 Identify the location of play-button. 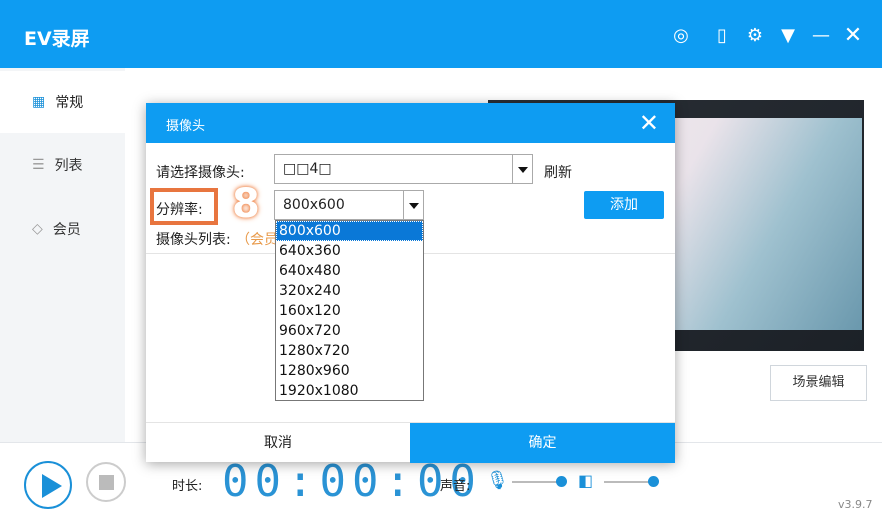
(48, 485).